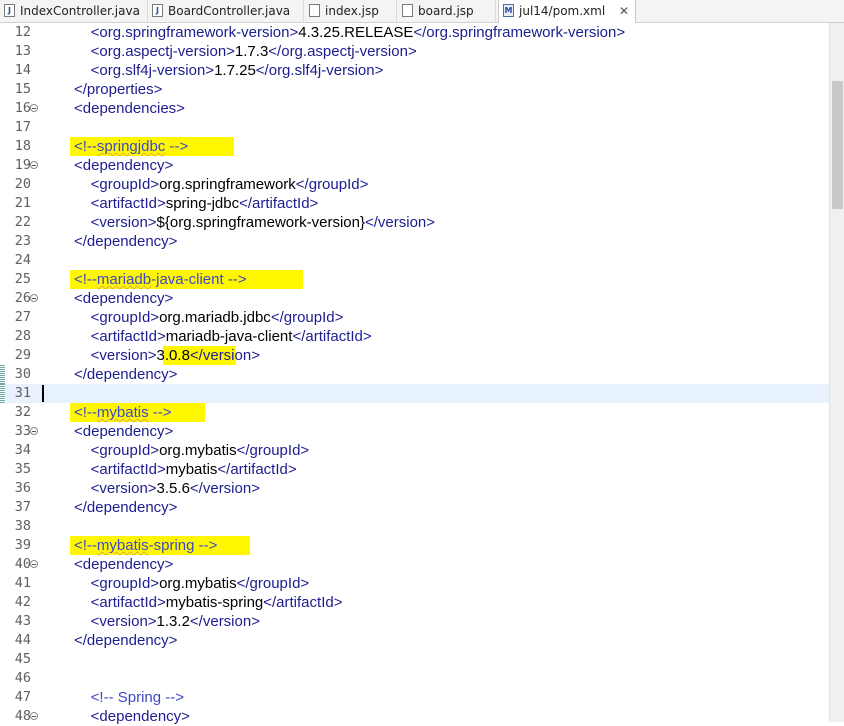 The image size is (844, 726). What do you see at coordinates (414, 89) in the screenshot?
I see `code-line: 15 </properties>` at bounding box center [414, 89].